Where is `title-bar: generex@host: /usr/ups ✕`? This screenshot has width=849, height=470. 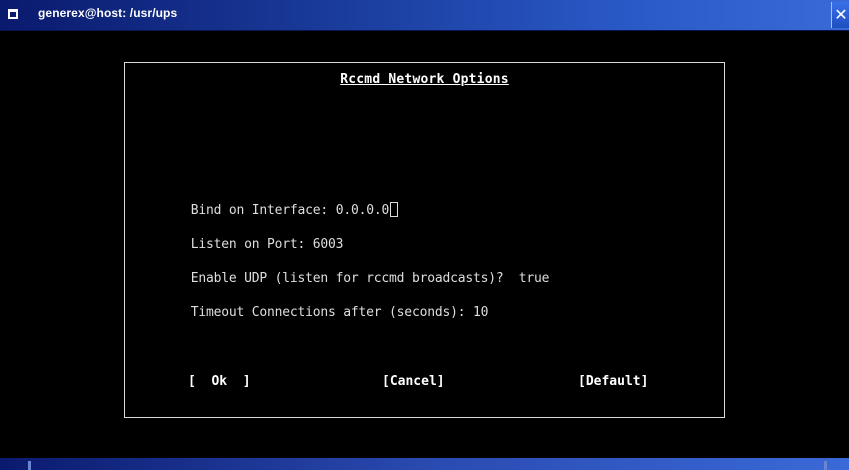 title-bar: generex@host: /usr/ups ✕ is located at coordinates (424, 15).